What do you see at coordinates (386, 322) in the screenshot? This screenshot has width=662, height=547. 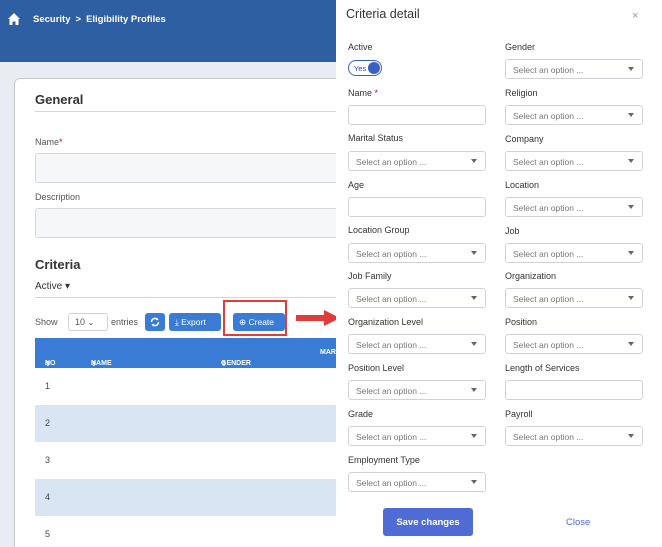 I see `organization-level-label: Organization Level` at bounding box center [386, 322].